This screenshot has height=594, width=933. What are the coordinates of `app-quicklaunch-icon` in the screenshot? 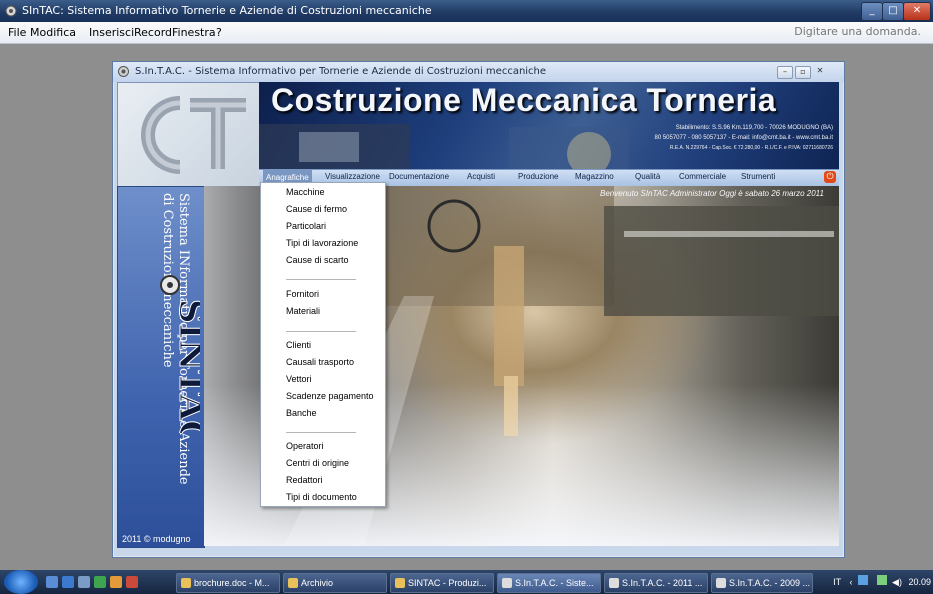 It's located at (100, 582).